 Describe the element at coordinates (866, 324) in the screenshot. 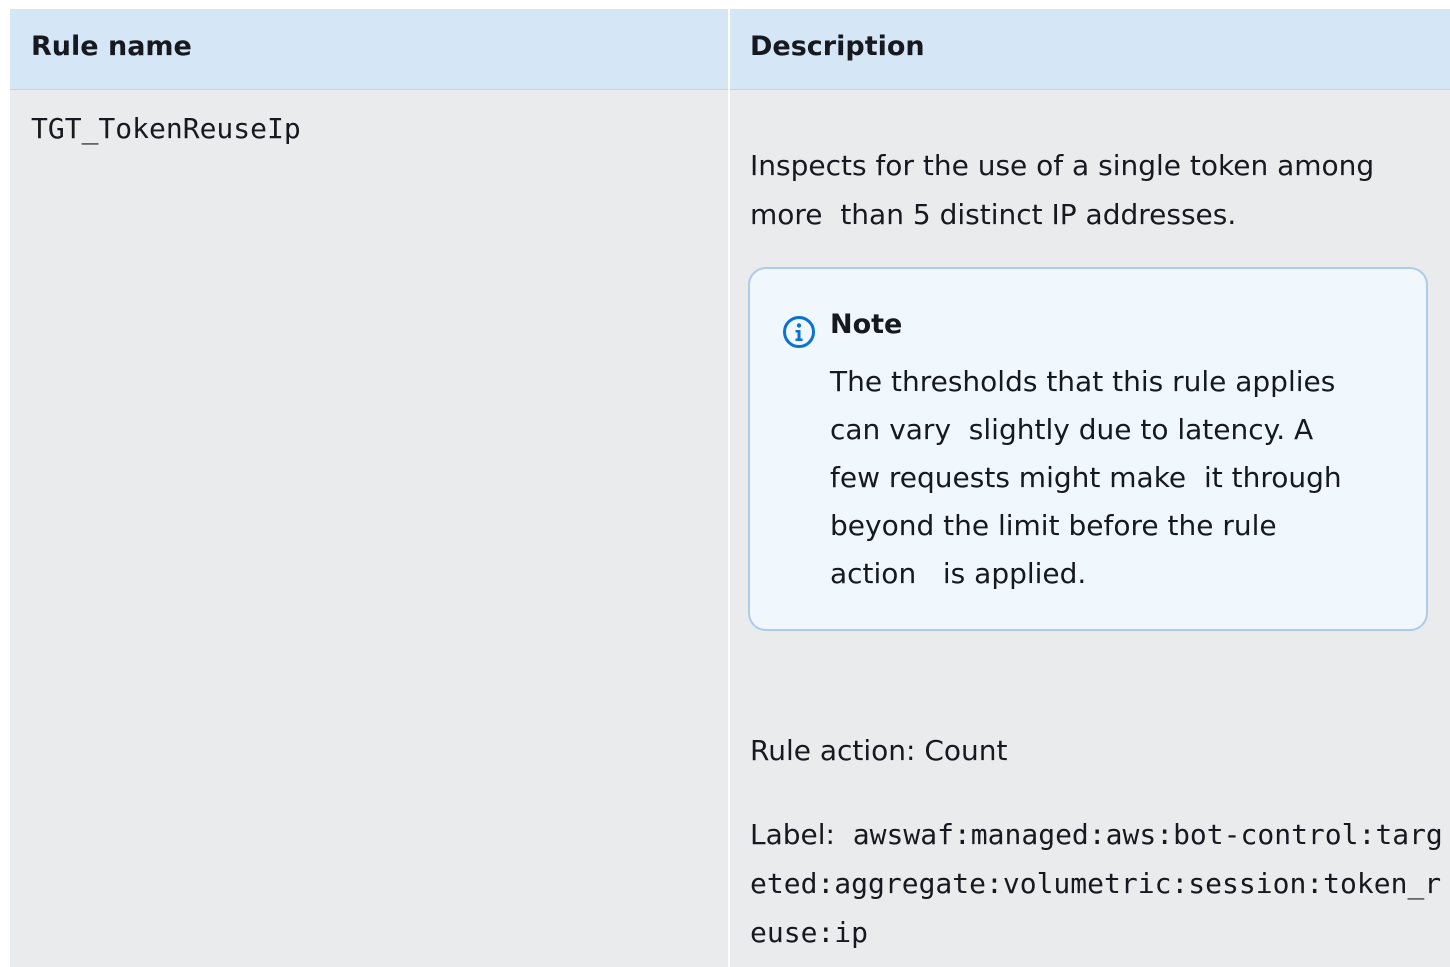

I see `note-title: Note` at that location.